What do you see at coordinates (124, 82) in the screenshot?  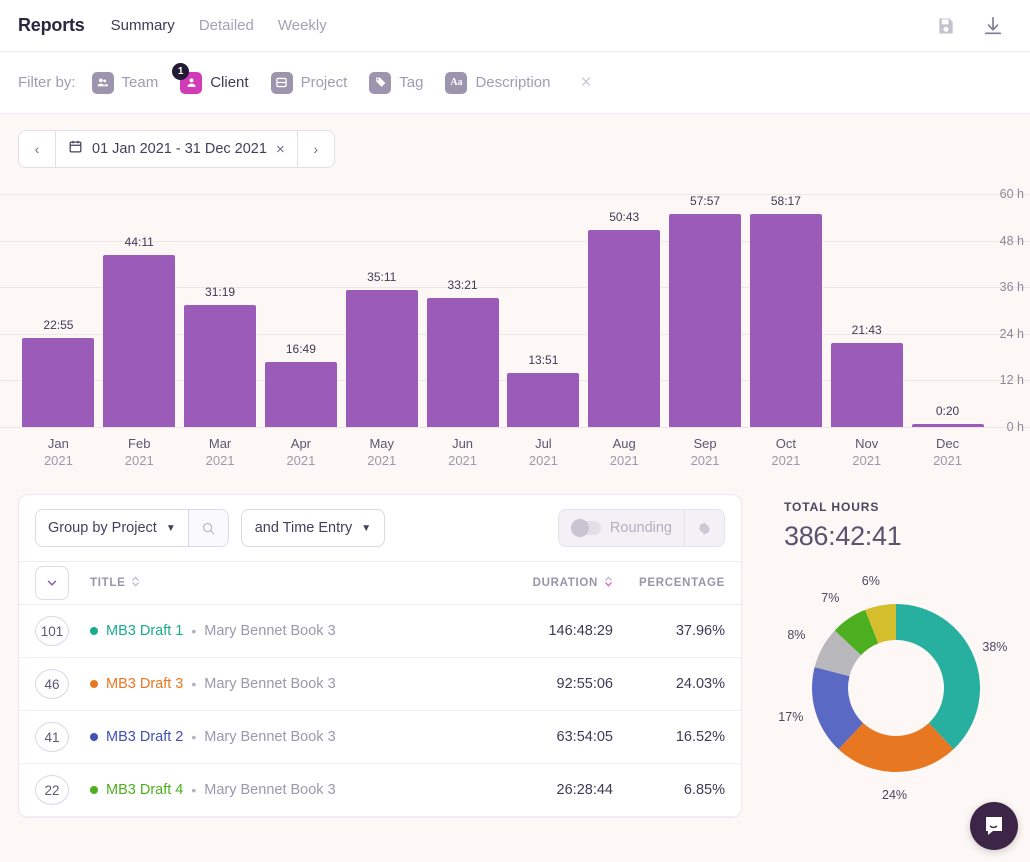 I see `filter-chip-team: Team` at bounding box center [124, 82].